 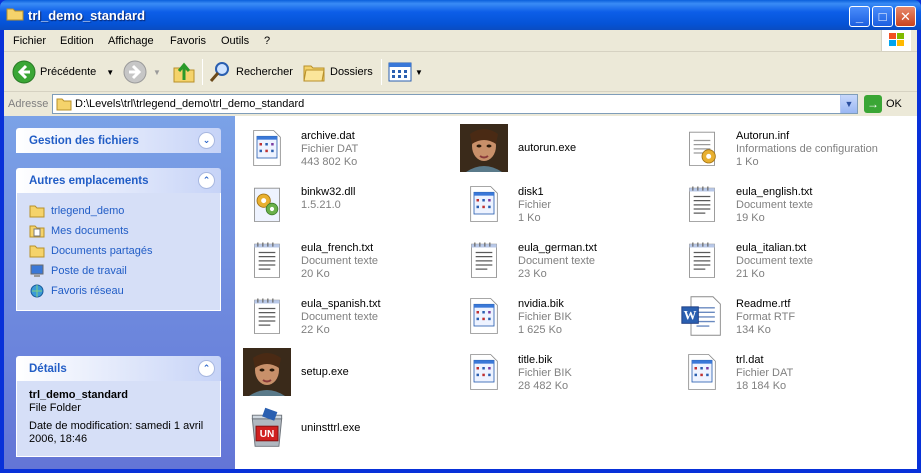 What do you see at coordinates (348, 260) in the screenshot?
I see `file-item: eula_french.txt Document texte 20 Ko` at bounding box center [348, 260].